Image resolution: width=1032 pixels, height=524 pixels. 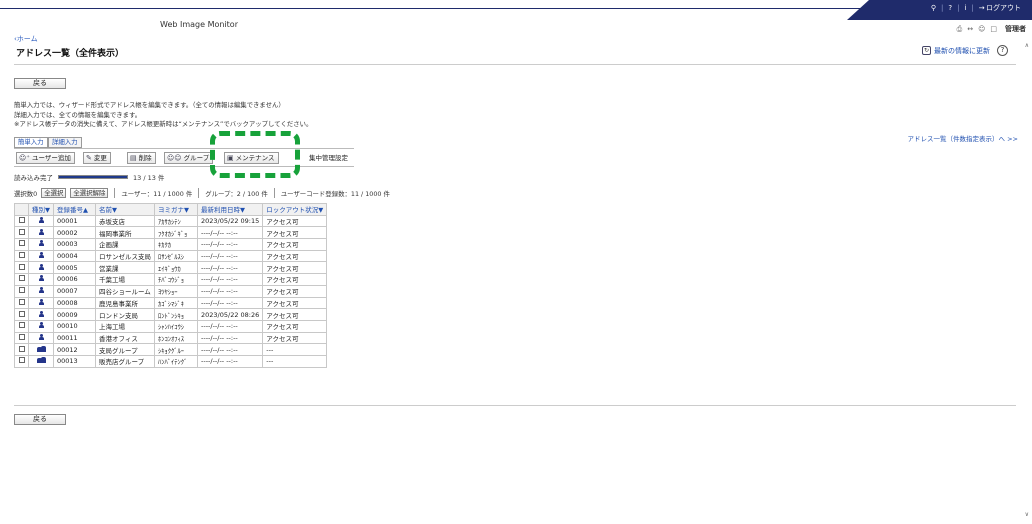 What do you see at coordinates (933, 8) in the screenshot?
I see `search-icon: ⚲` at bounding box center [933, 8].